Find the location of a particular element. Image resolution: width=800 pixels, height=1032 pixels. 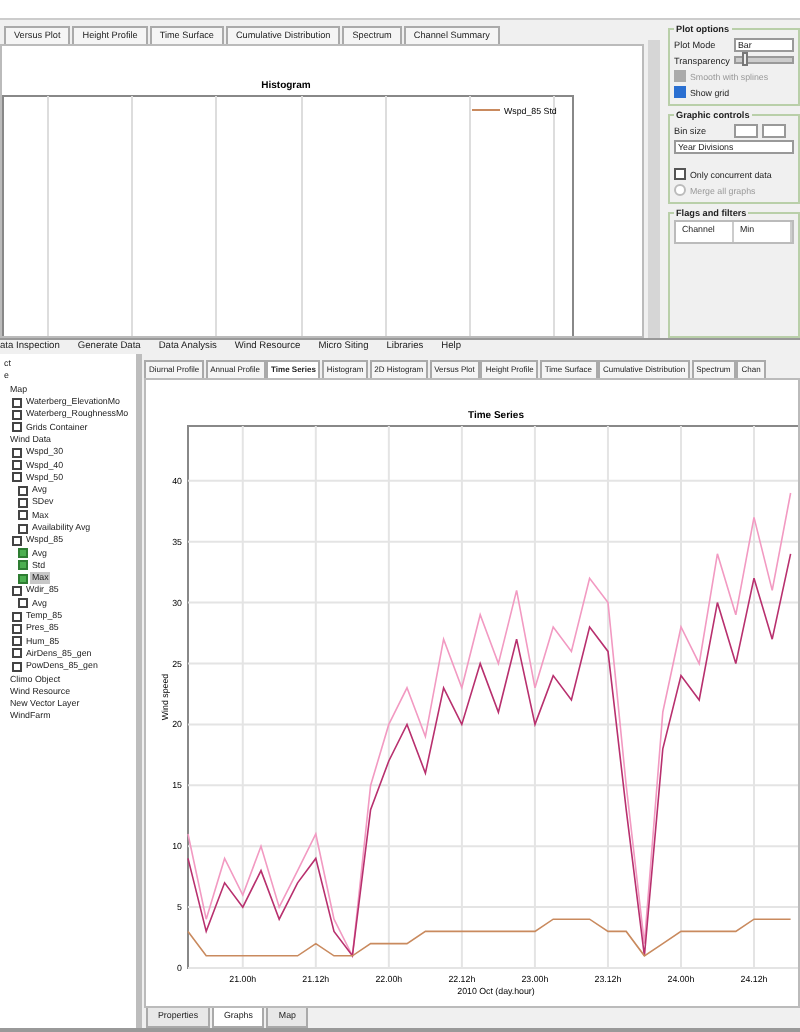

transparency-slider is located at coordinates (764, 60).